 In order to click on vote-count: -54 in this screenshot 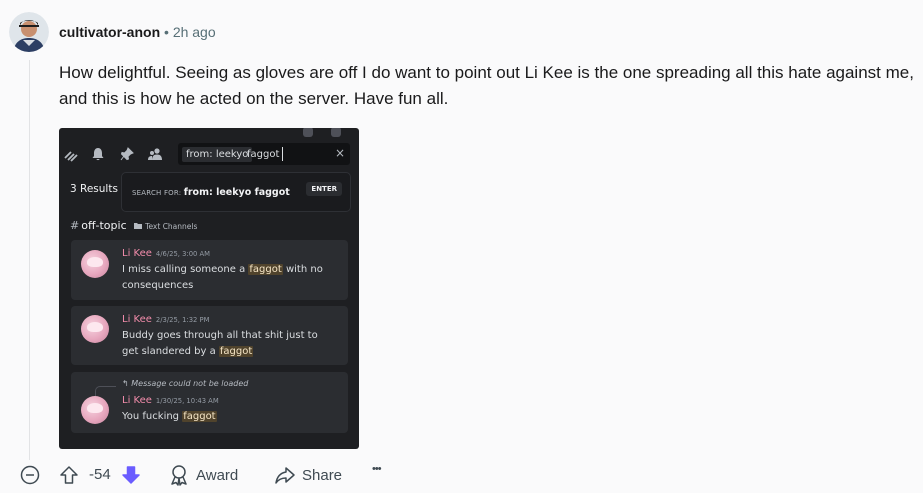, I will do `click(100, 474)`.